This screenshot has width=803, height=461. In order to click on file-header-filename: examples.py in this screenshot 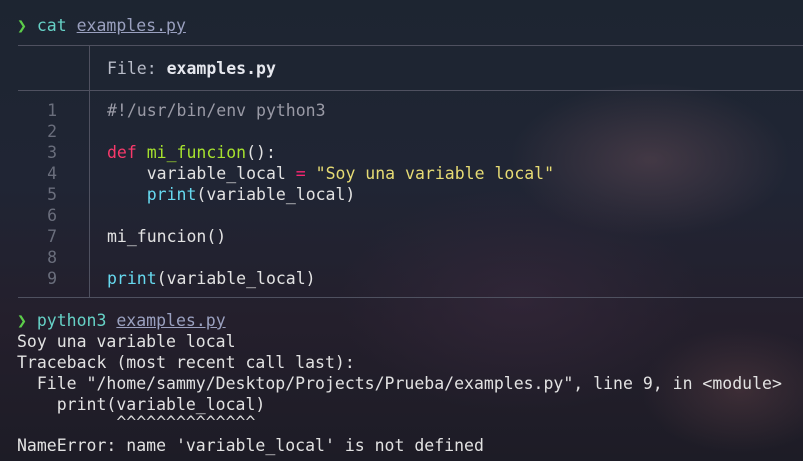, I will do `click(221, 68)`.